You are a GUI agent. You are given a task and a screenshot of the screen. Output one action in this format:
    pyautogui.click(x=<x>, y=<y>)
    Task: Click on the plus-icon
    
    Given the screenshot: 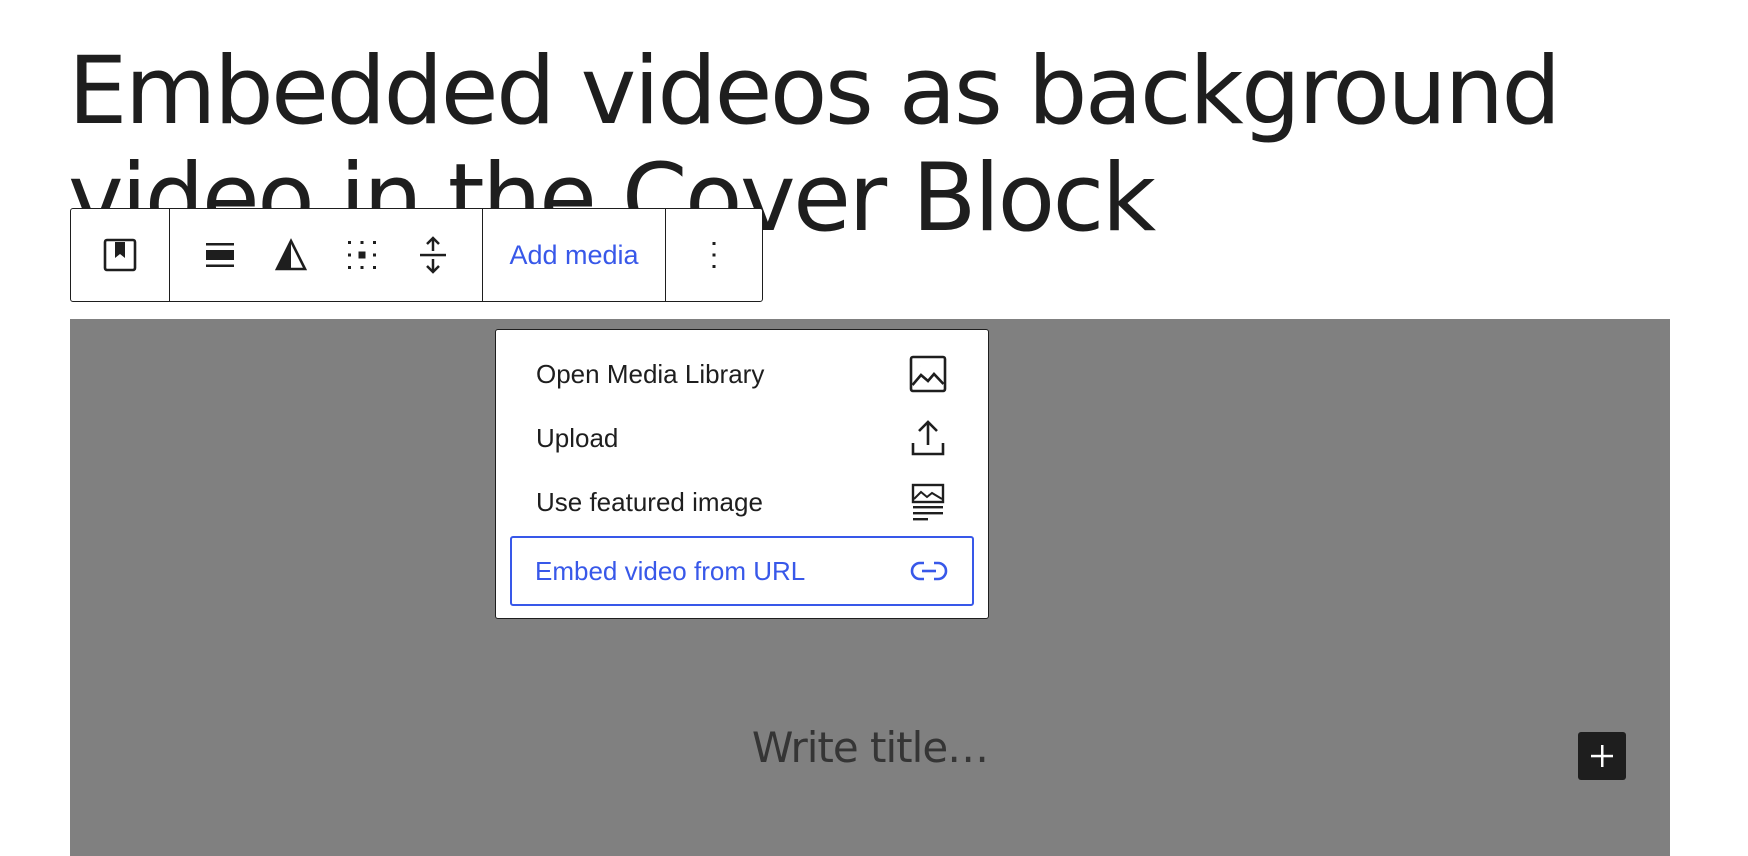 What is the action you would take?
    pyautogui.click(x=1602, y=756)
    